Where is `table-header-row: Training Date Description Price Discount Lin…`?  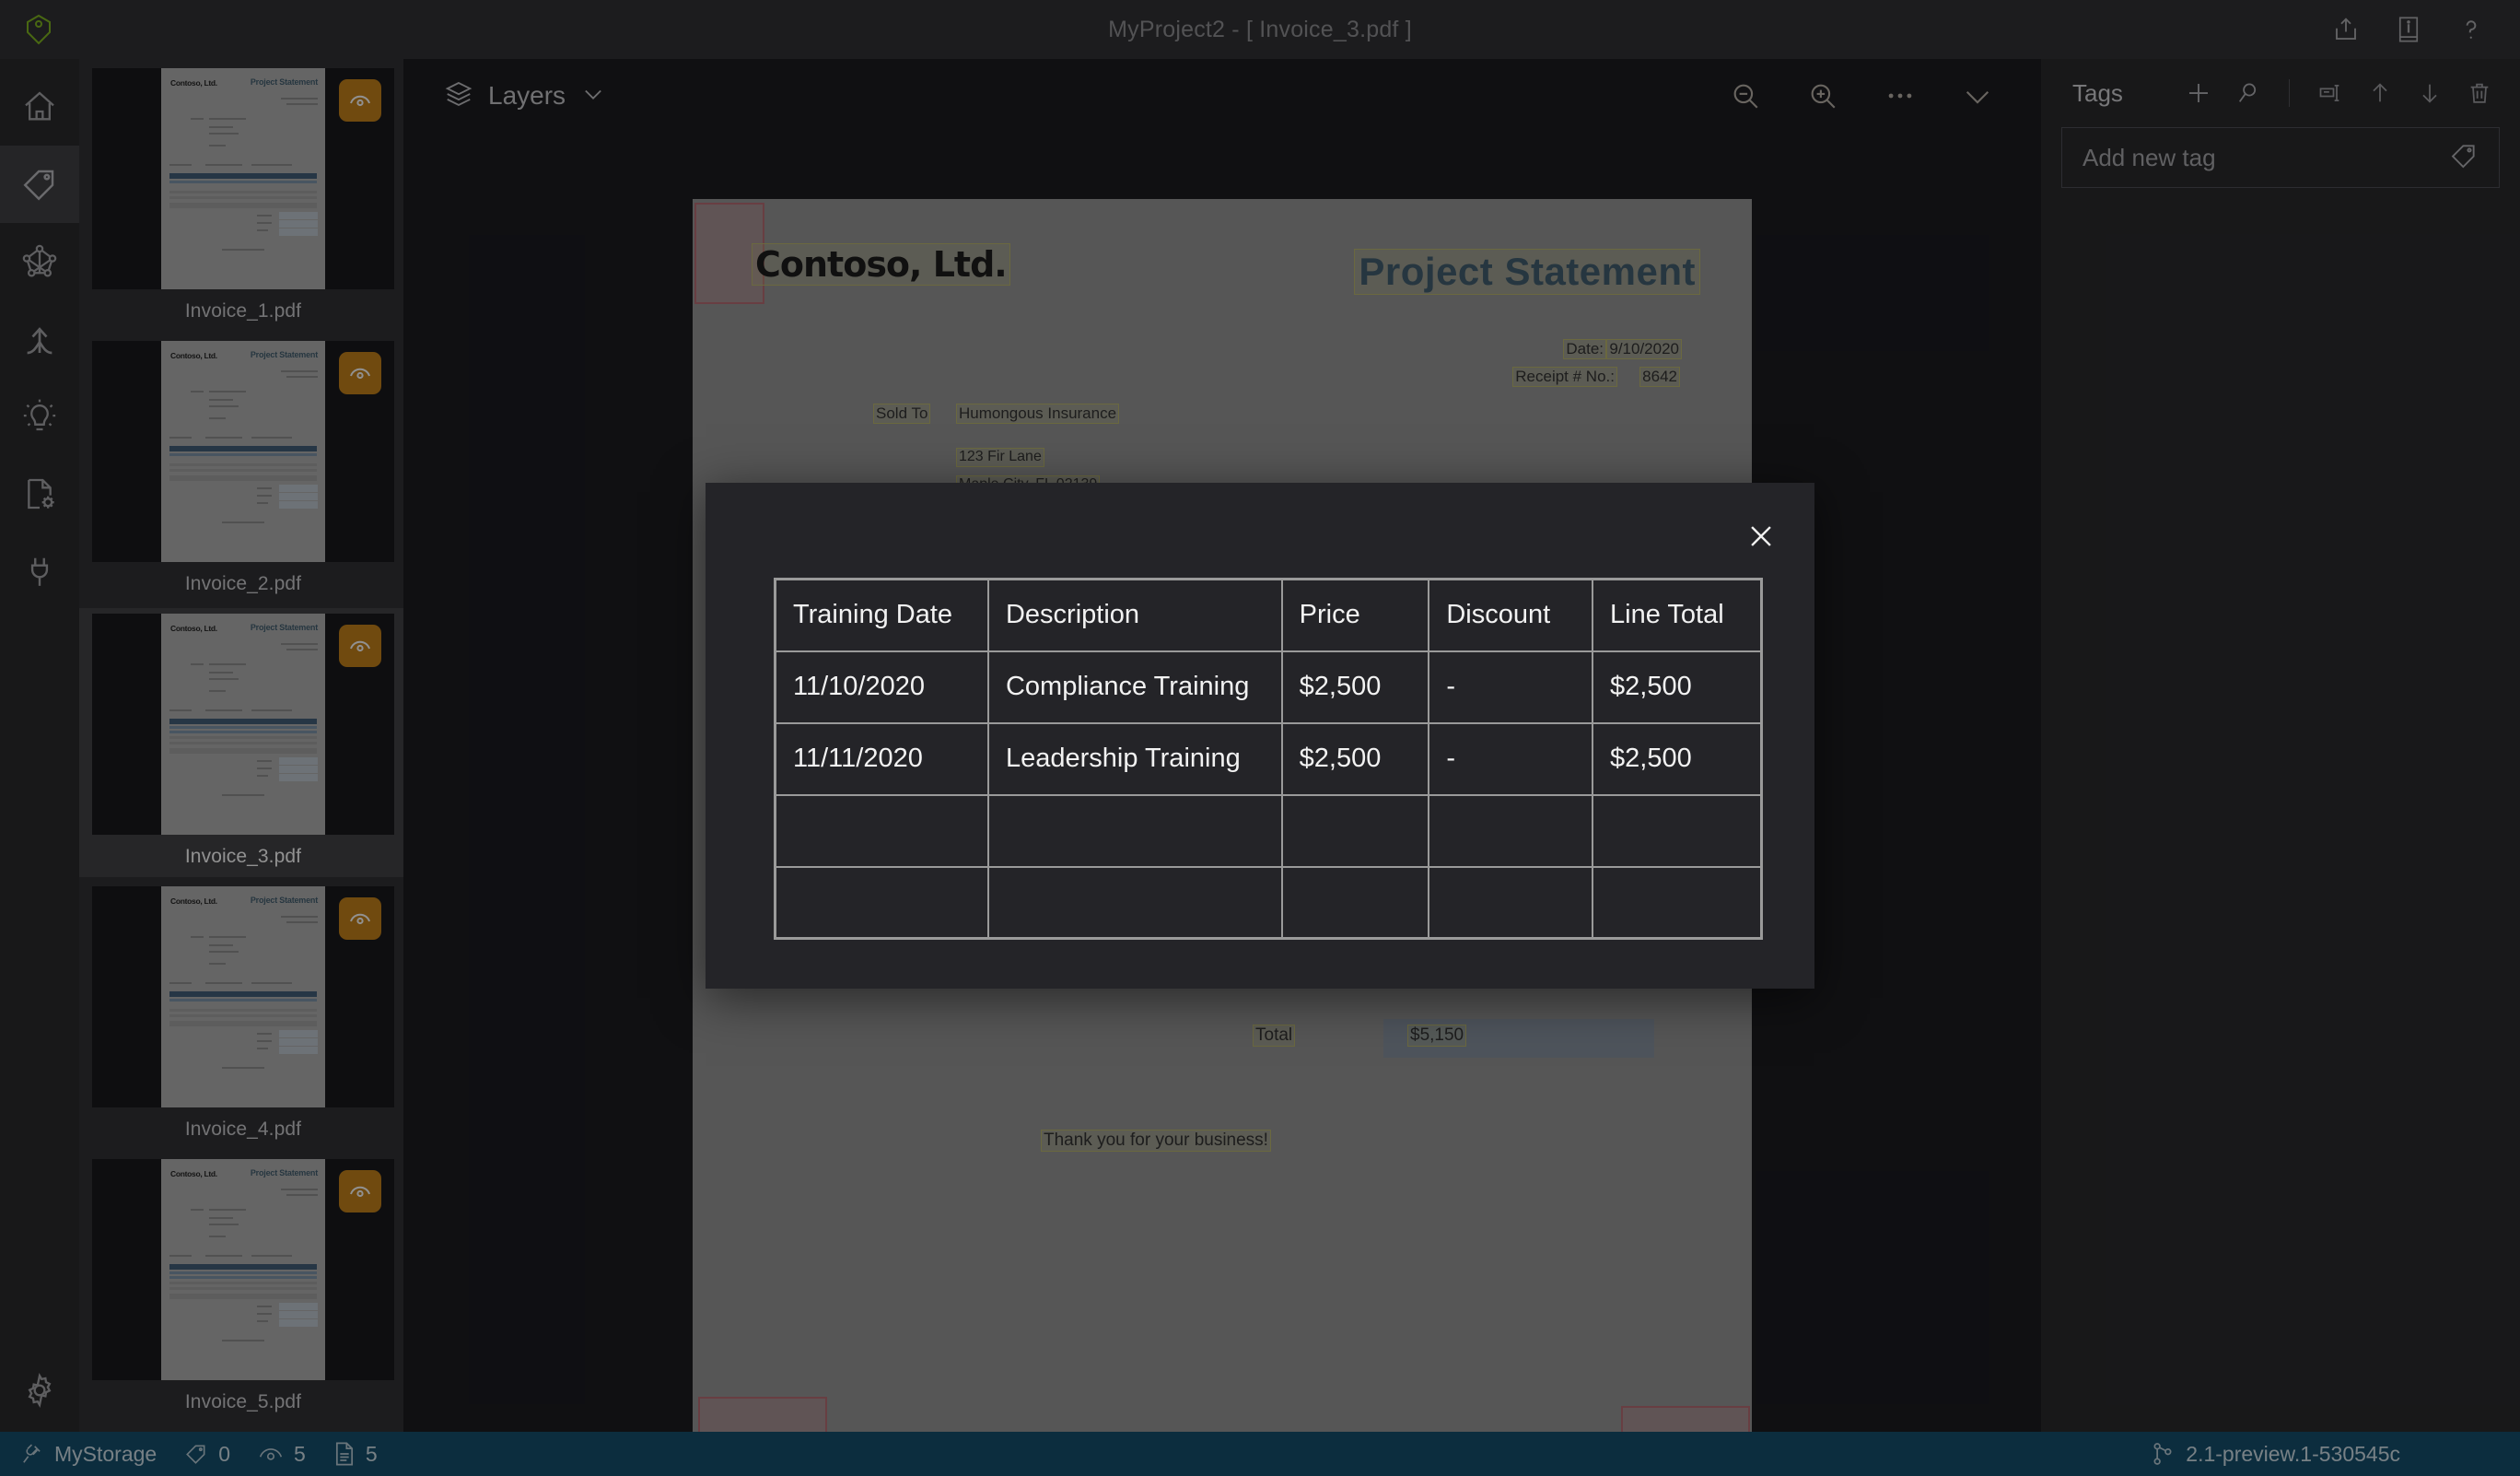 table-header-row: Training Date Description Price Discount Lin… is located at coordinates (1268, 615).